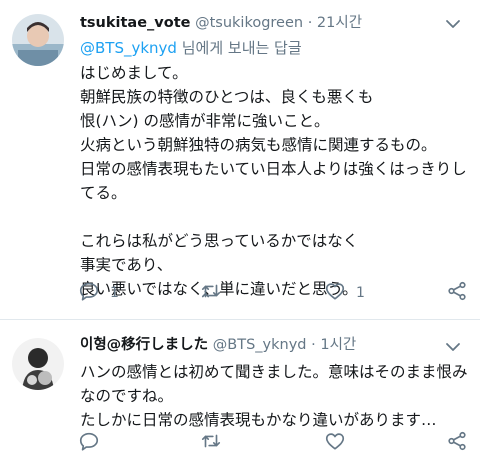 This screenshot has width=480, height=469. What do you see at coordinates (134, 73) in the screenshot?
I see `tweet-line: はじめまして。` at bounding box center [134, 73].